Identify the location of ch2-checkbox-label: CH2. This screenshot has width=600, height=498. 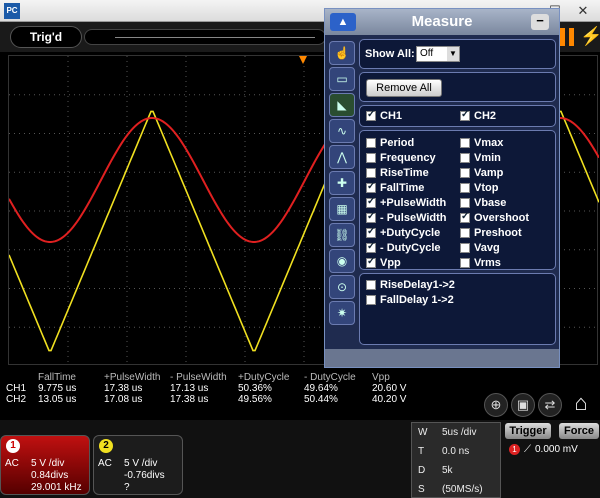
(485, 116).